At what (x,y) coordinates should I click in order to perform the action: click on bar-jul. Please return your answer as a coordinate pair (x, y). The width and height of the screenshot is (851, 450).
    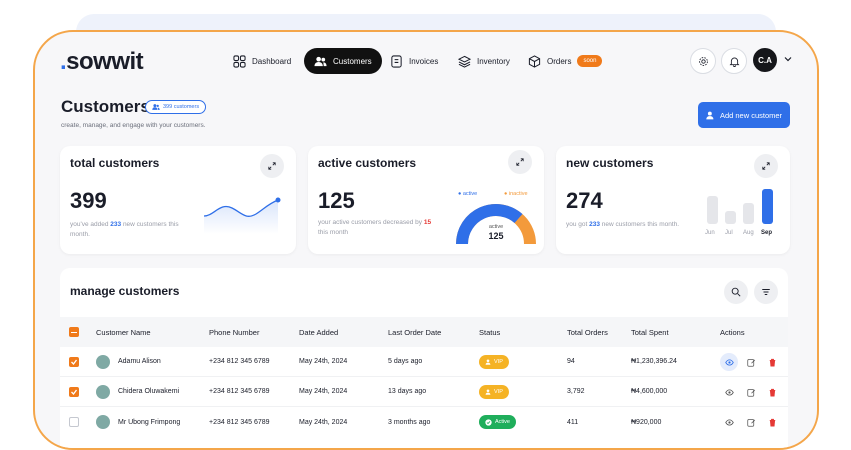
    Looking at the image, I should click on (730, 217).